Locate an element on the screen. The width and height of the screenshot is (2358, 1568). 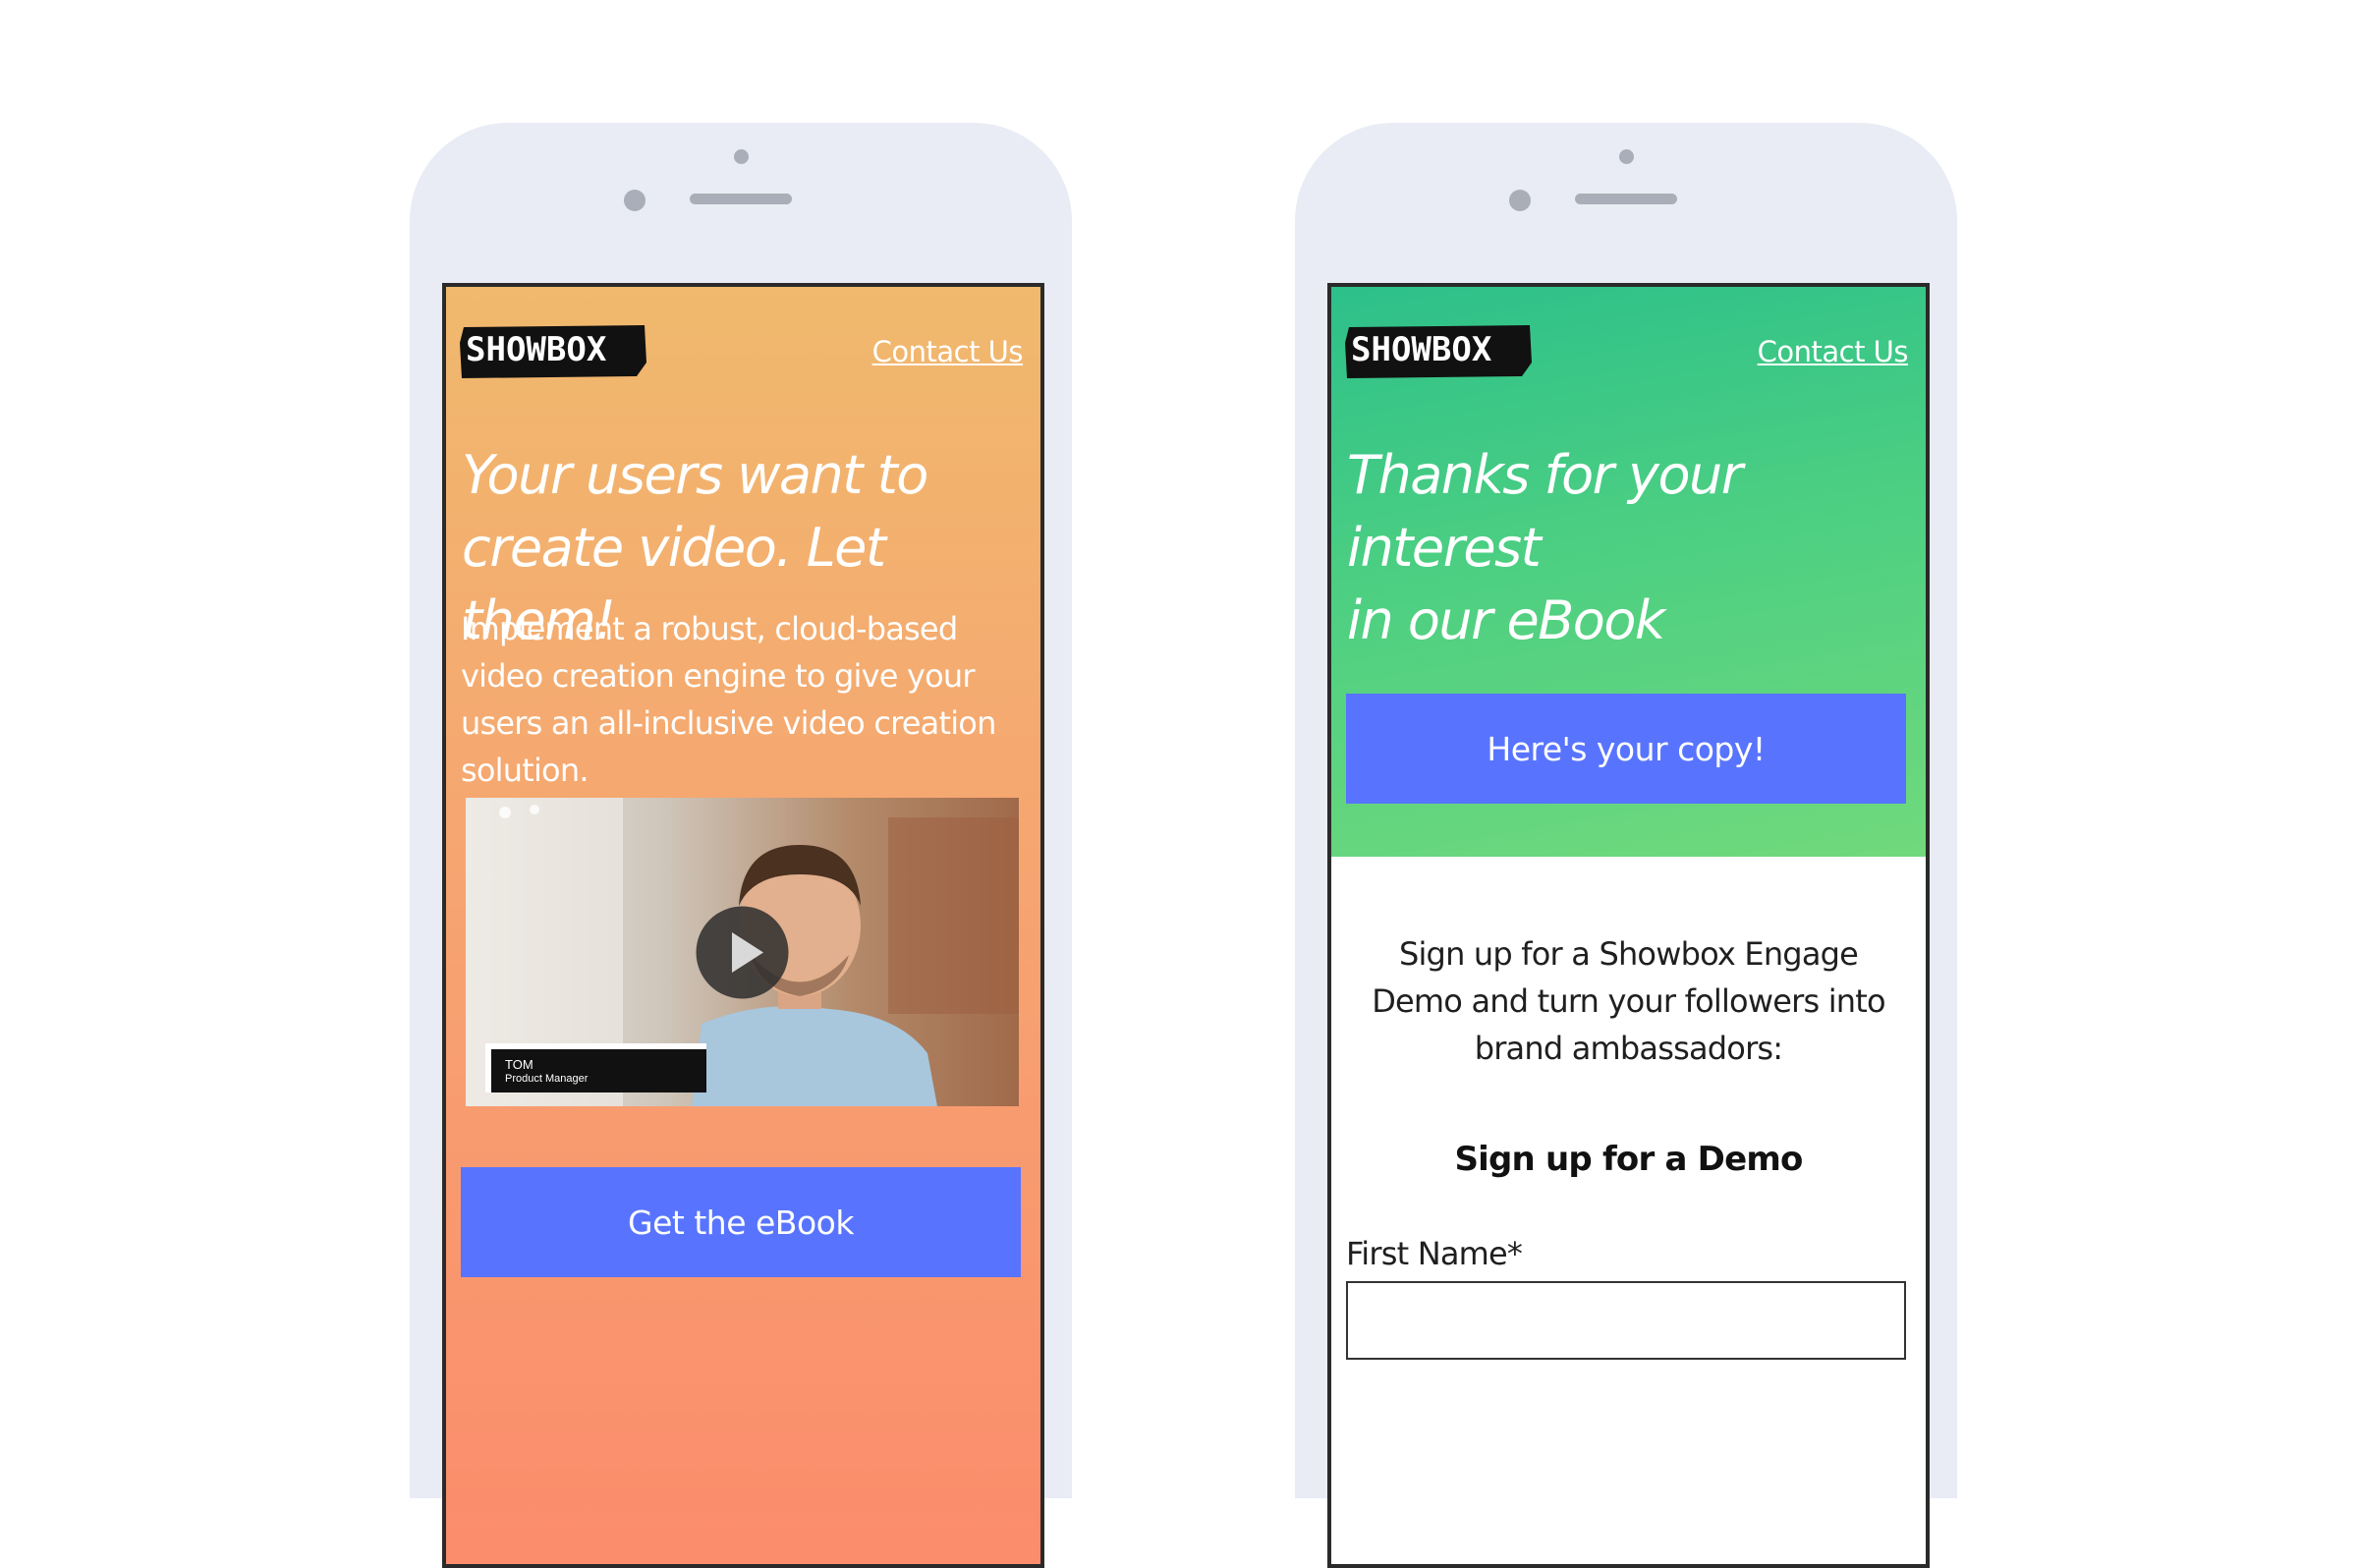
first-name-label: First Name* is located at coordinates (1434, 1253).